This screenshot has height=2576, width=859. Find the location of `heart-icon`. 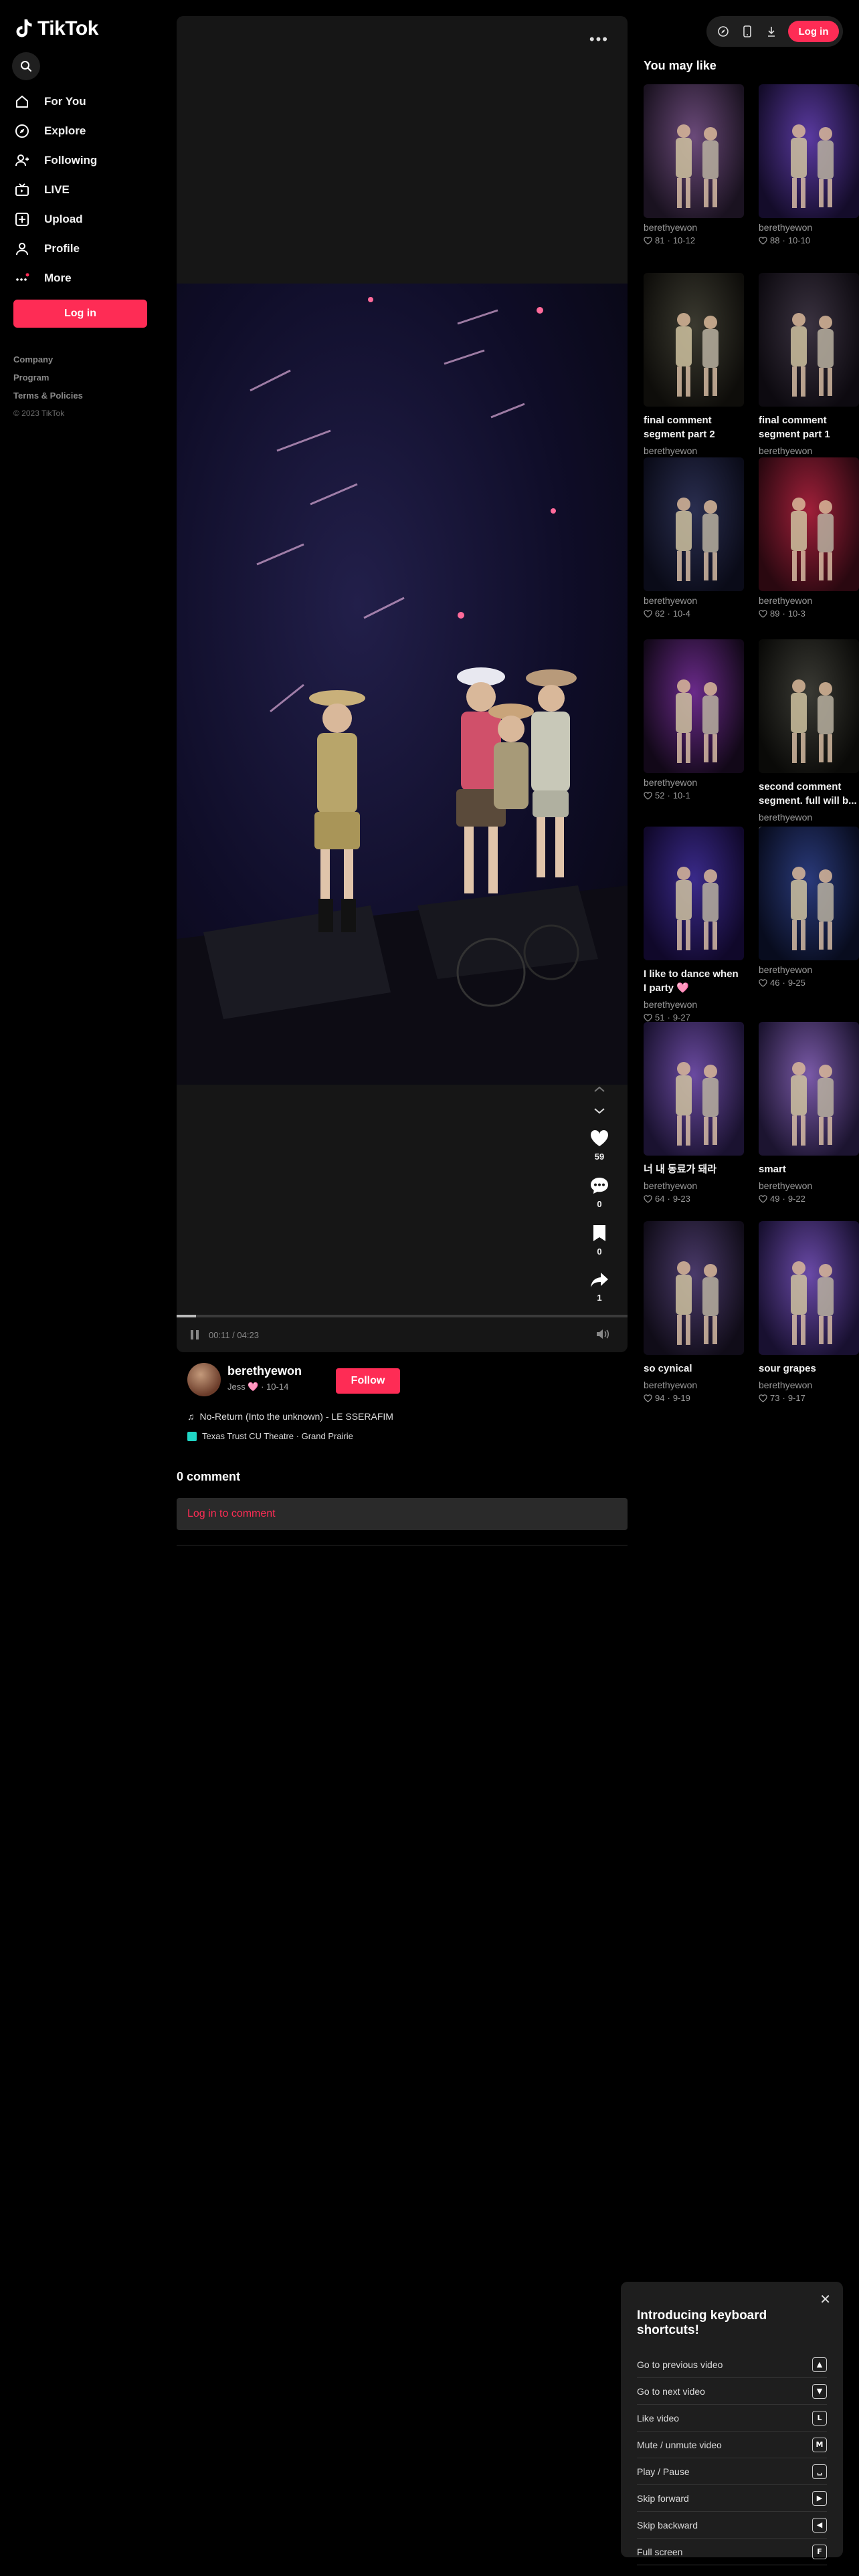

heart-icon is located at coordinates (599, 1138).